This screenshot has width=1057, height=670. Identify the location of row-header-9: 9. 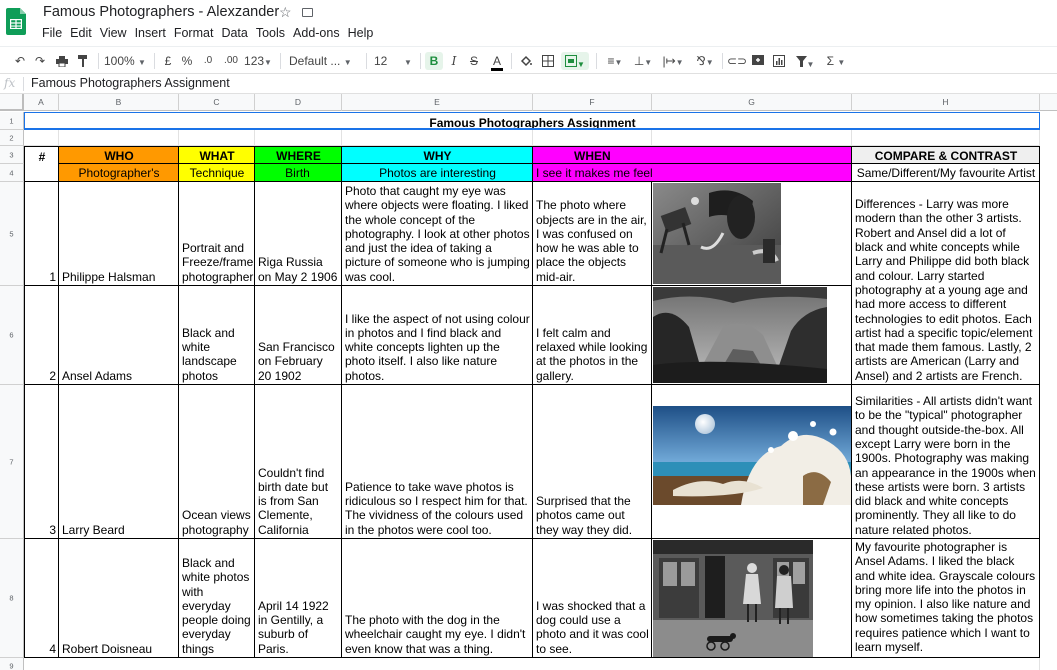
(12, 664).